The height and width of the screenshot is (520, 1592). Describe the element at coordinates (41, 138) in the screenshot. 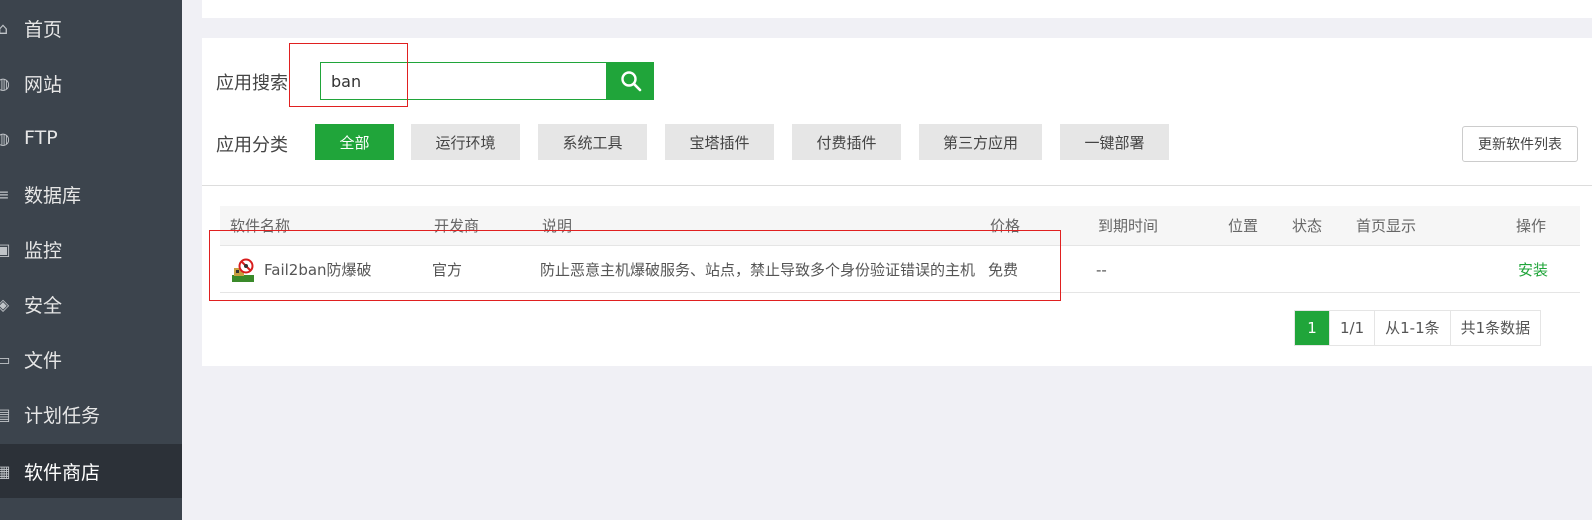

I see `sidebar-item-label: FTP` at that location.